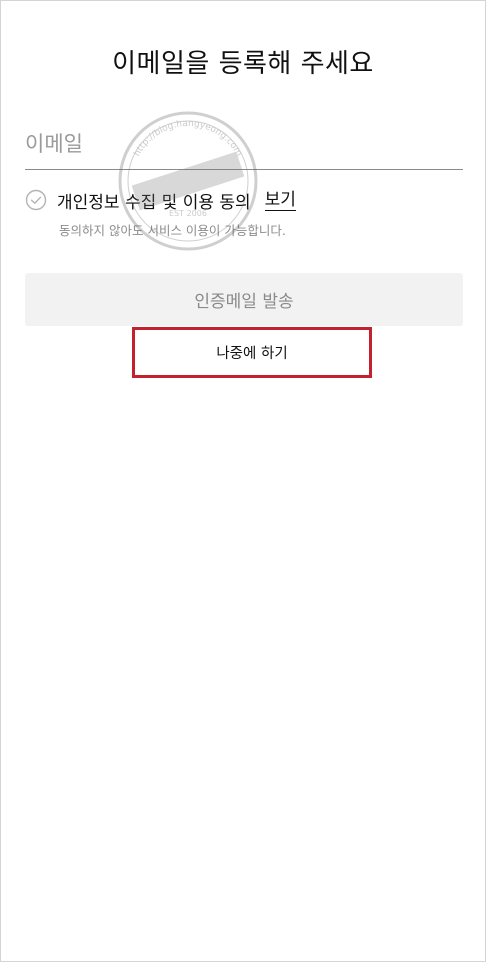 This screenshot has height=962, width=486. I want to click on view-terms-link: 보기, so click(280, 200).